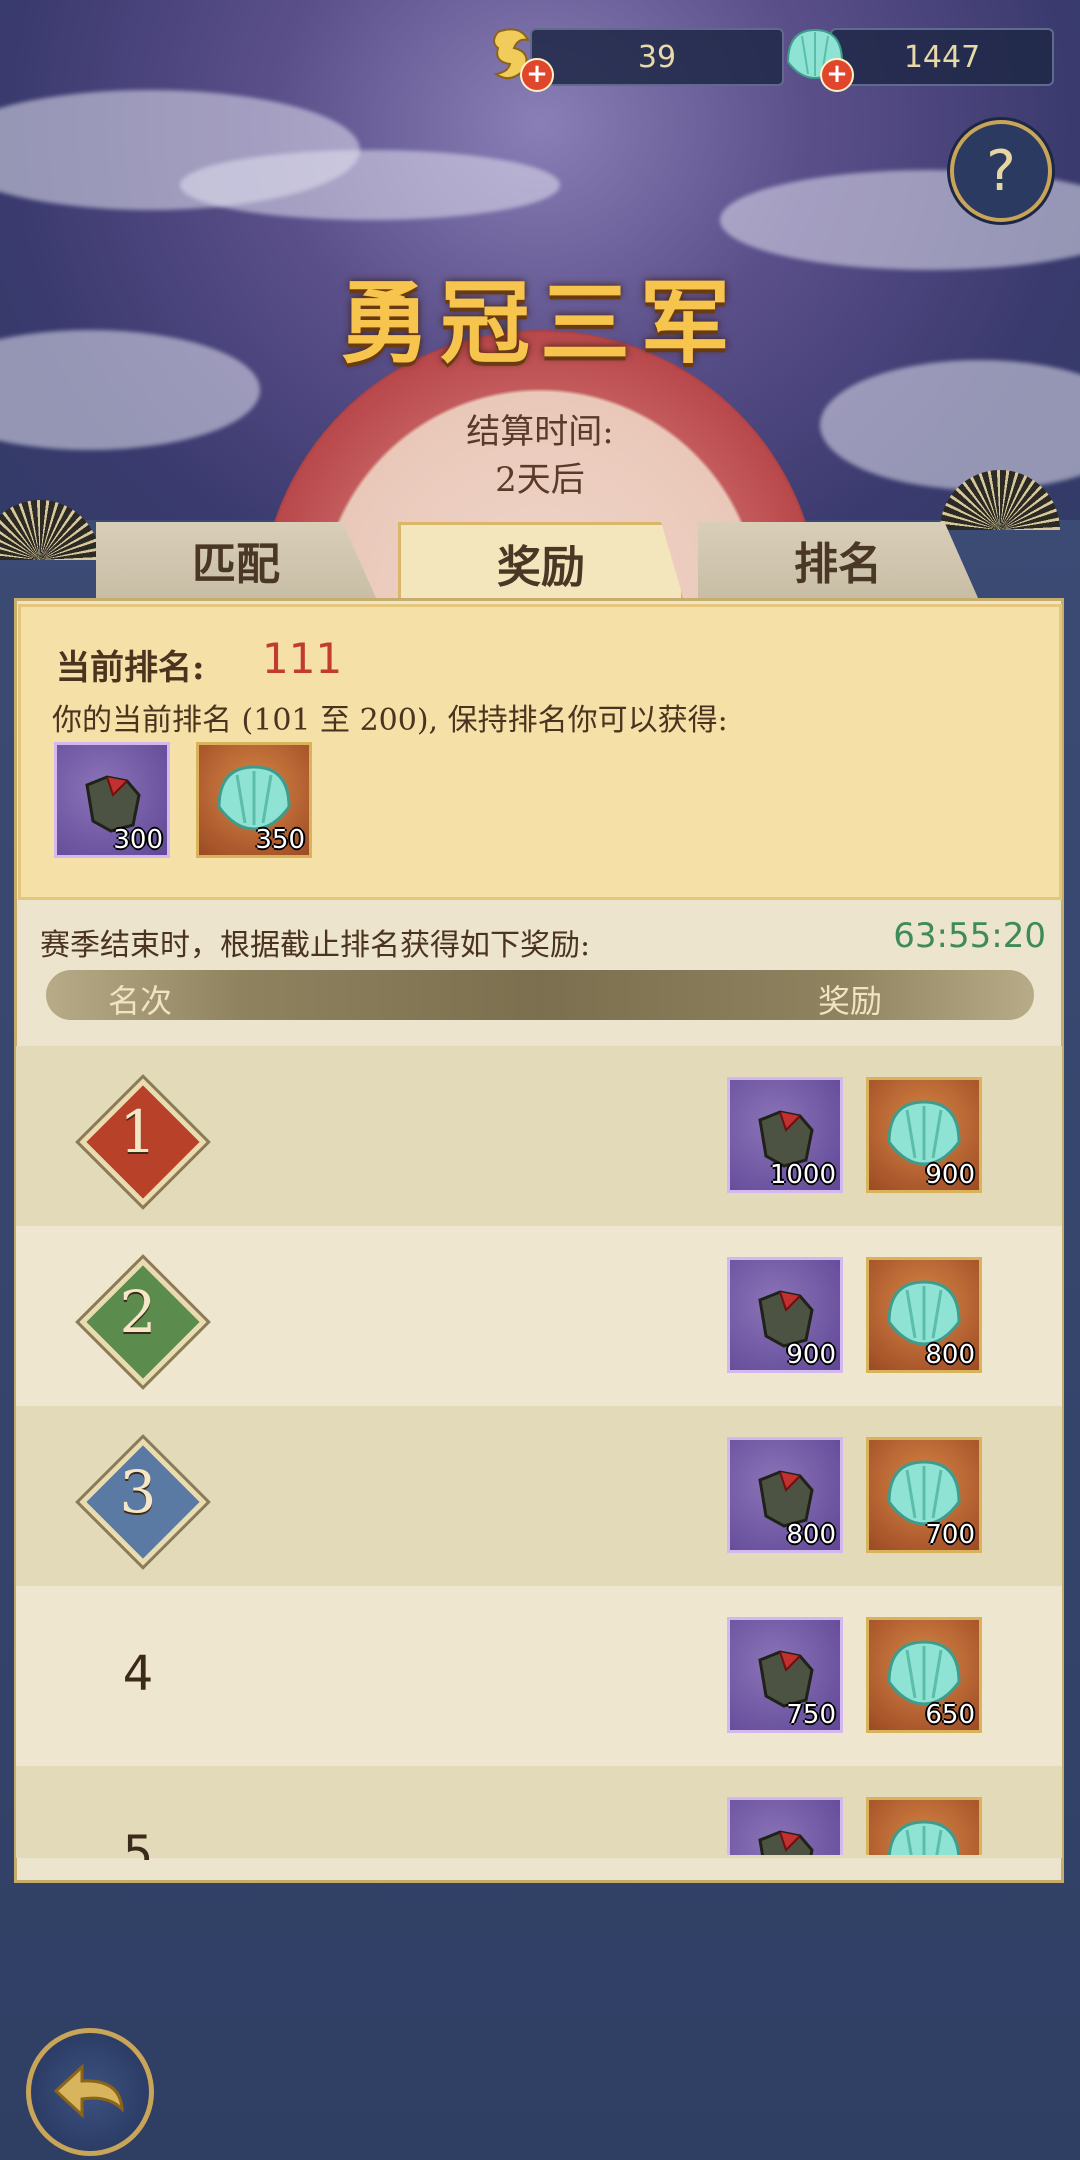  Describe the element at coordinates (1001, 171) in the screenshot. I see `help-button: ?` at that location.